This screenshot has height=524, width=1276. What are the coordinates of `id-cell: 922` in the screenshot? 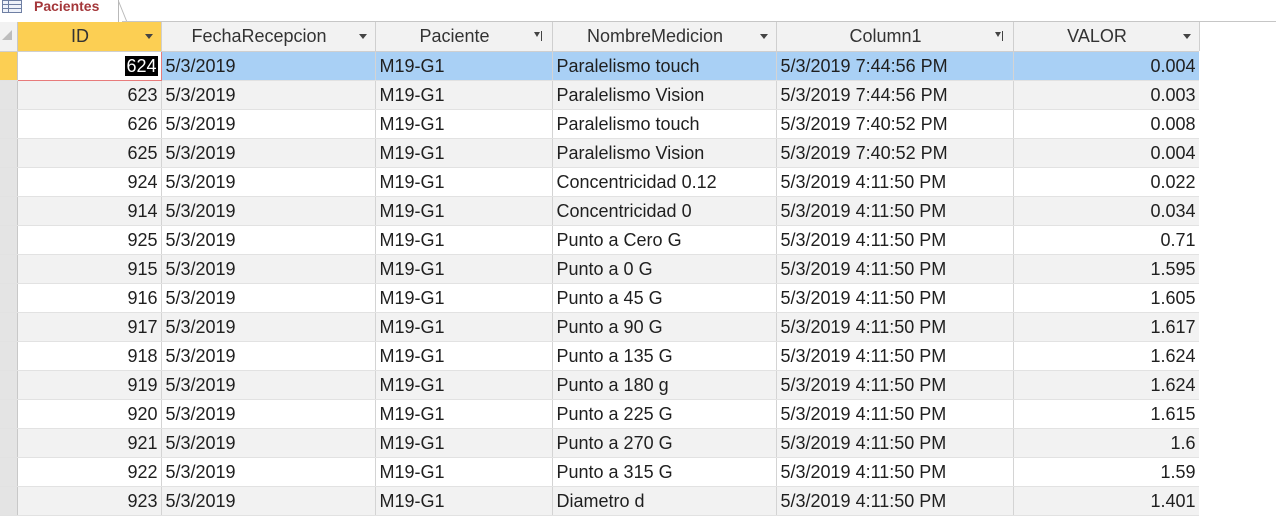 It's located at (89, 472).